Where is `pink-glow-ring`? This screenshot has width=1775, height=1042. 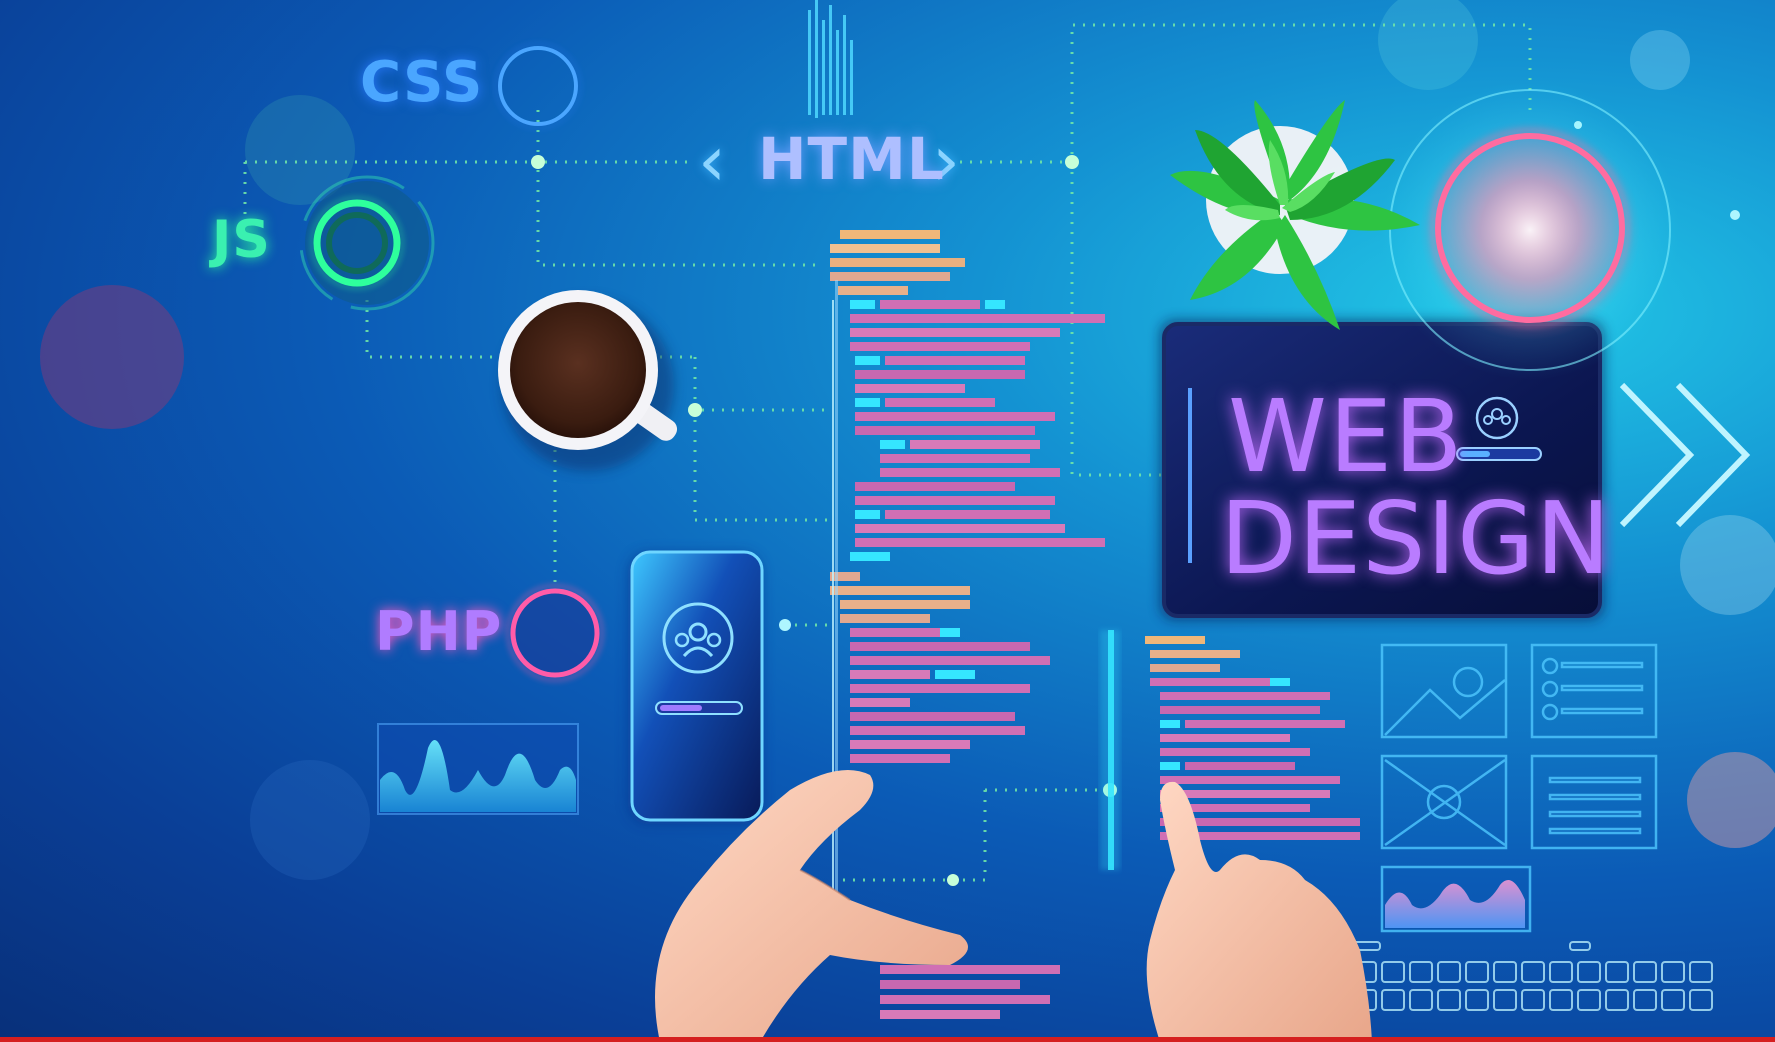
pink-glow-ring is located at coordinates (1530, 230).